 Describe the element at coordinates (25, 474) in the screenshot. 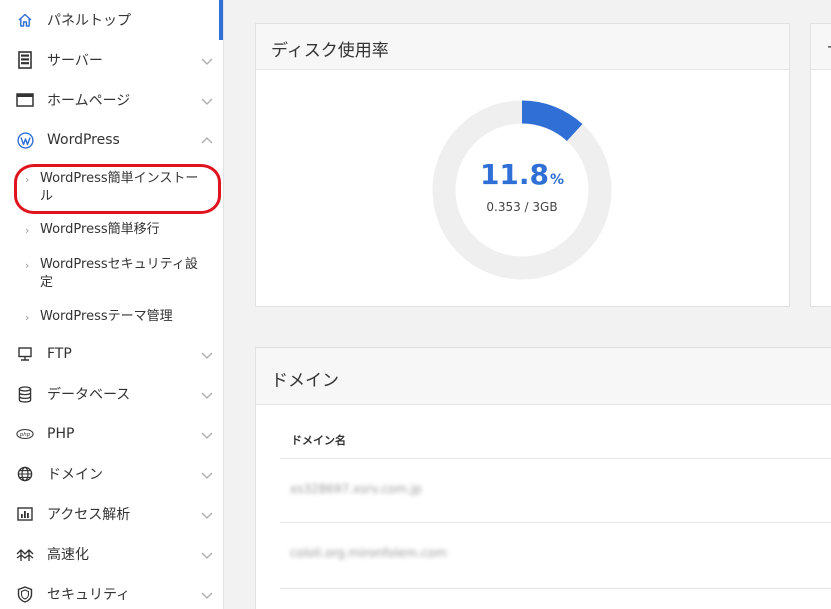

I see `globe-icon` at that location.